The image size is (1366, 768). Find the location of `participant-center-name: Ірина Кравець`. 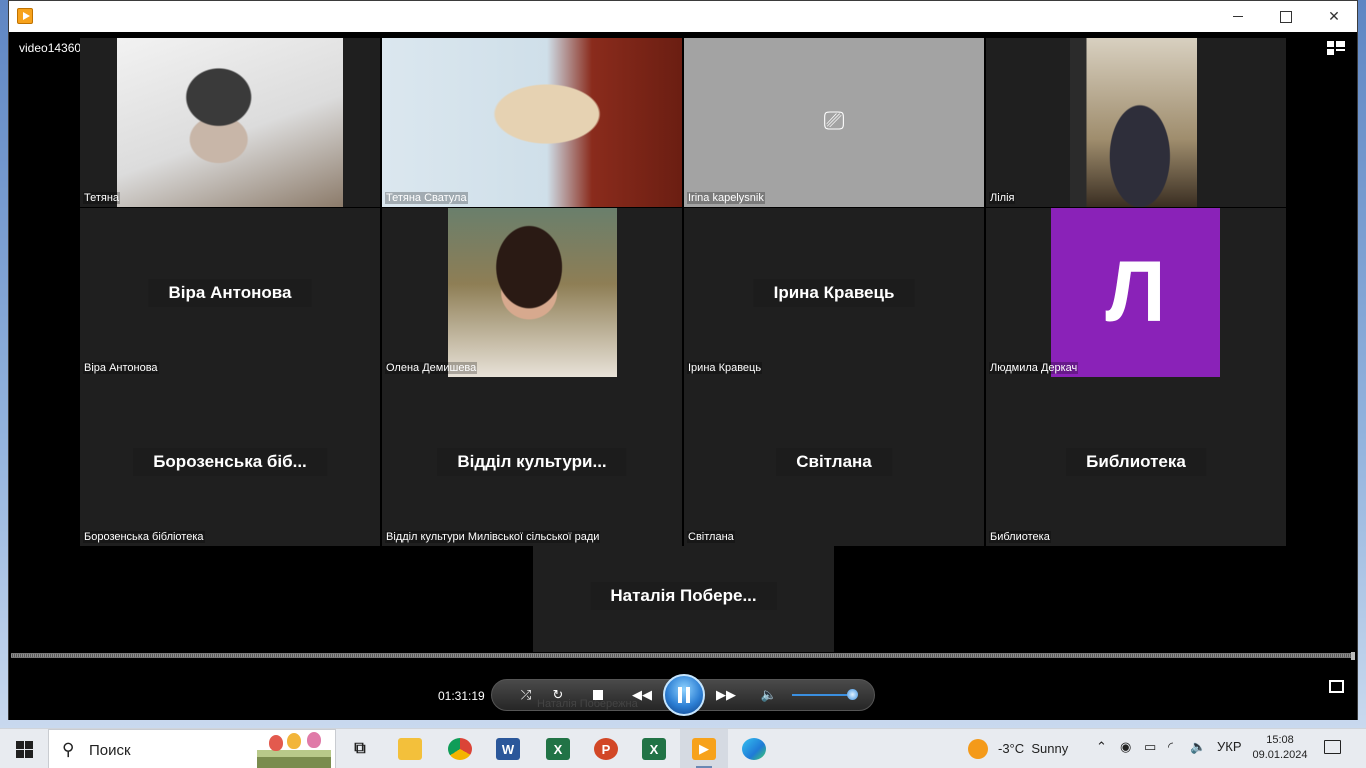

participant-center-name: Ірина Кравець is located at coordinates (834, 292).